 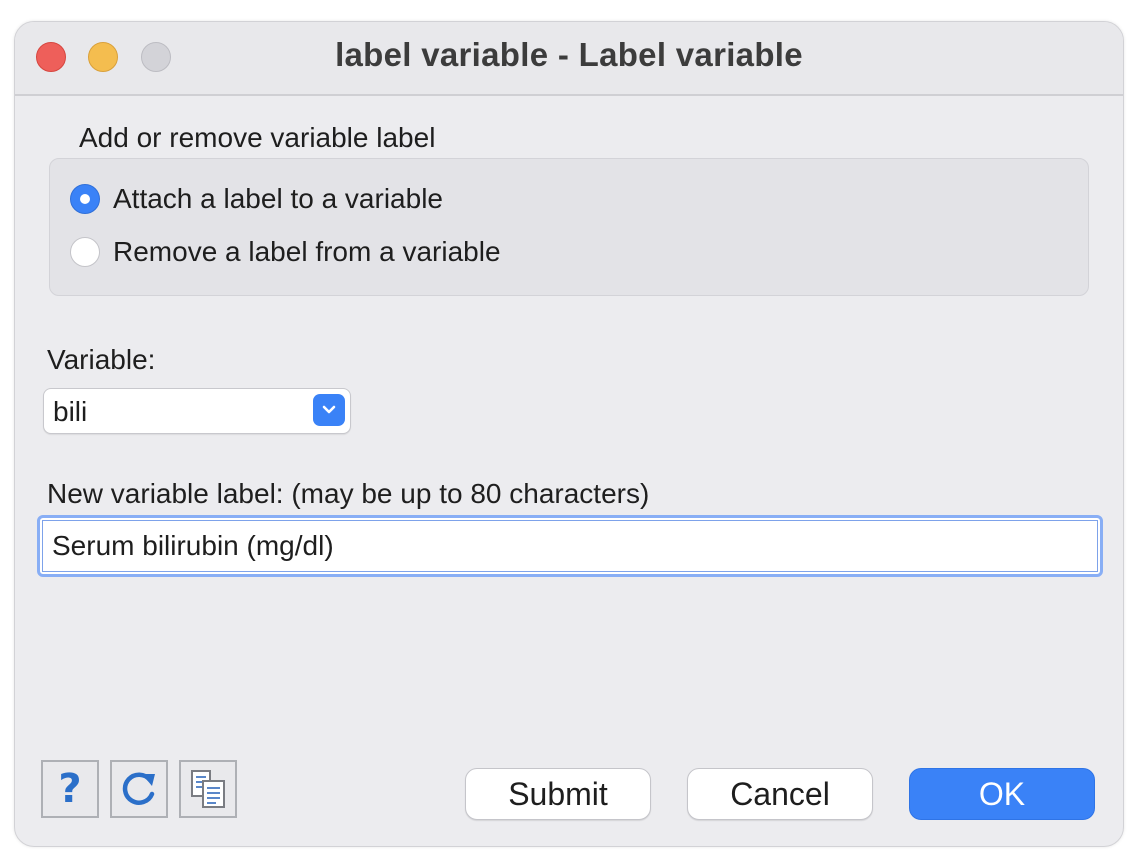 I want to click on ok-button: OK, so click(x=1002, y=794).